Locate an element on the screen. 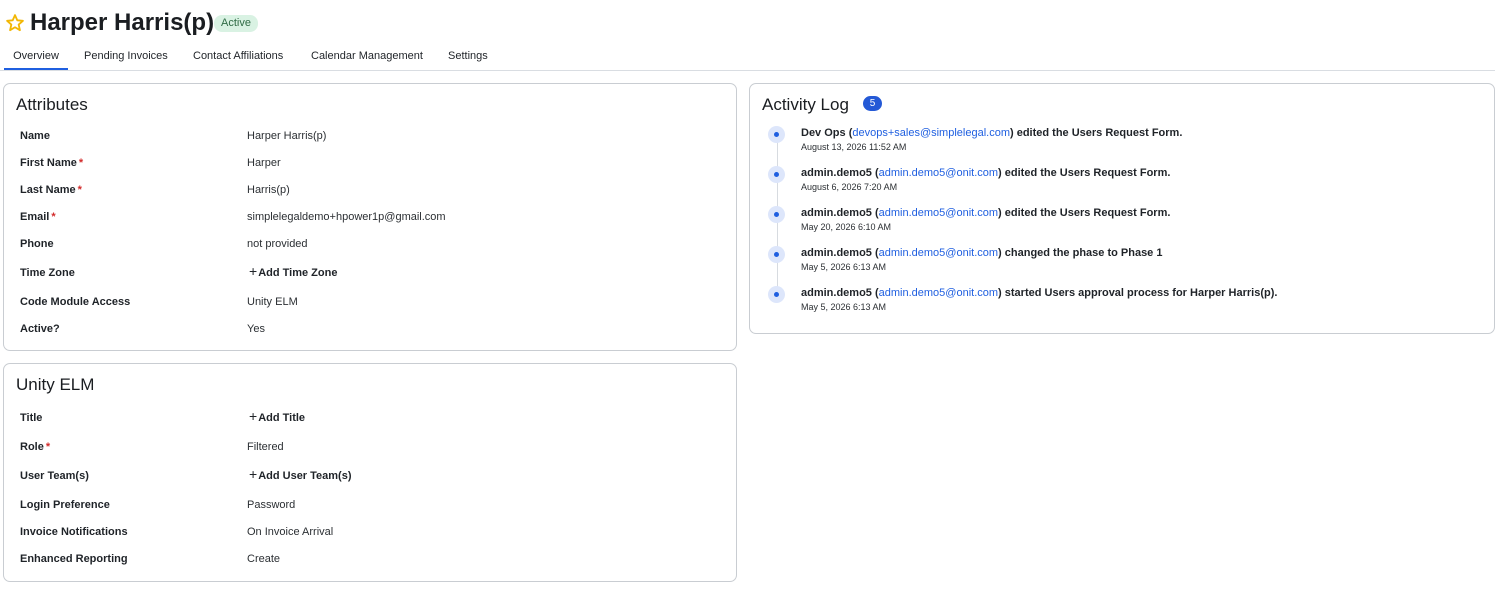  attribute-label: Name is located at coordinates (35, 136).